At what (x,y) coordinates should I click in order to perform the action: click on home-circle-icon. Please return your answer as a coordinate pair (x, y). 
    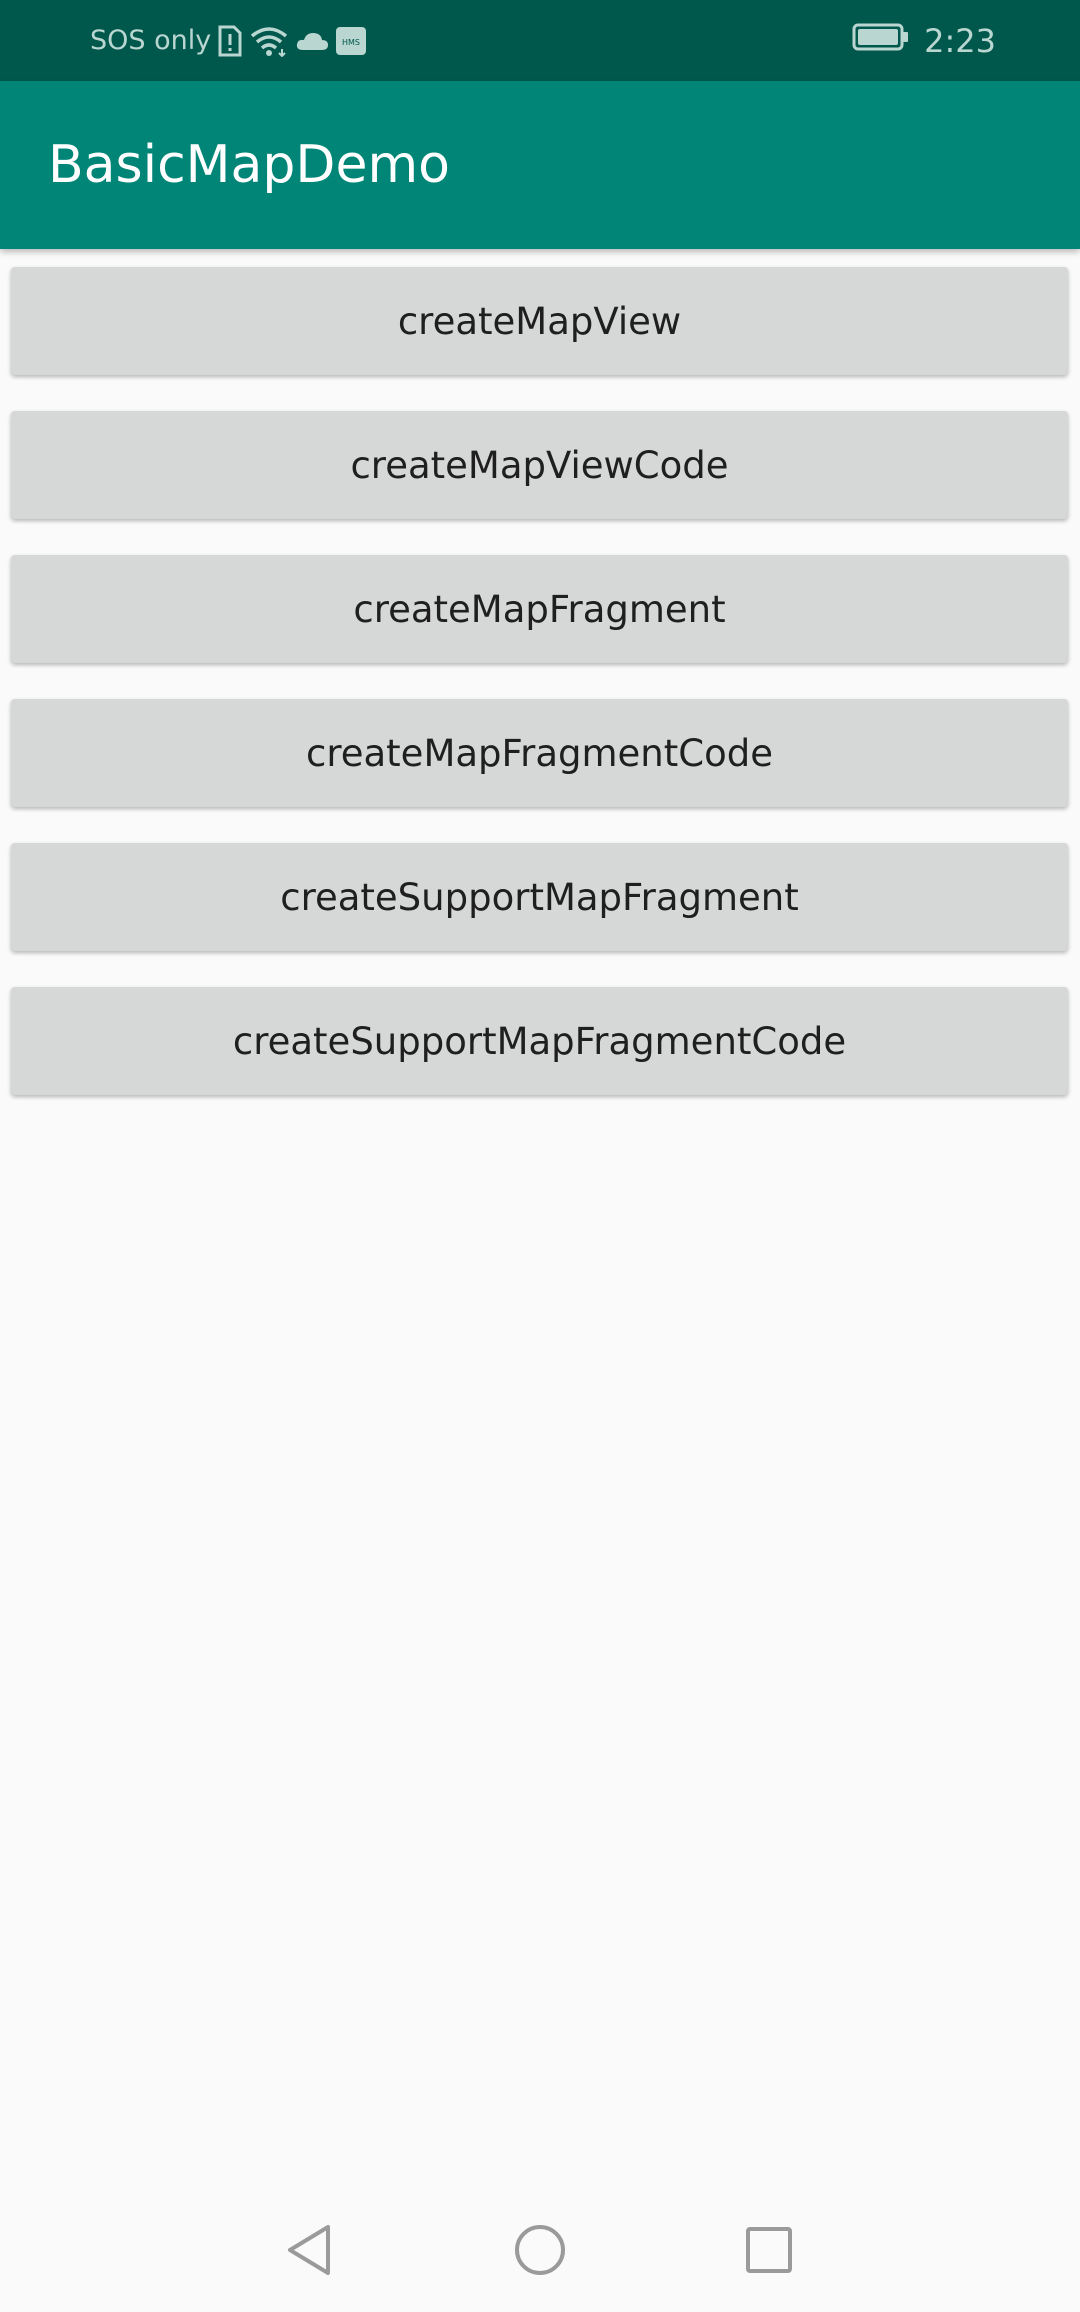
    Looking at the image, I should click on (540, 2250).